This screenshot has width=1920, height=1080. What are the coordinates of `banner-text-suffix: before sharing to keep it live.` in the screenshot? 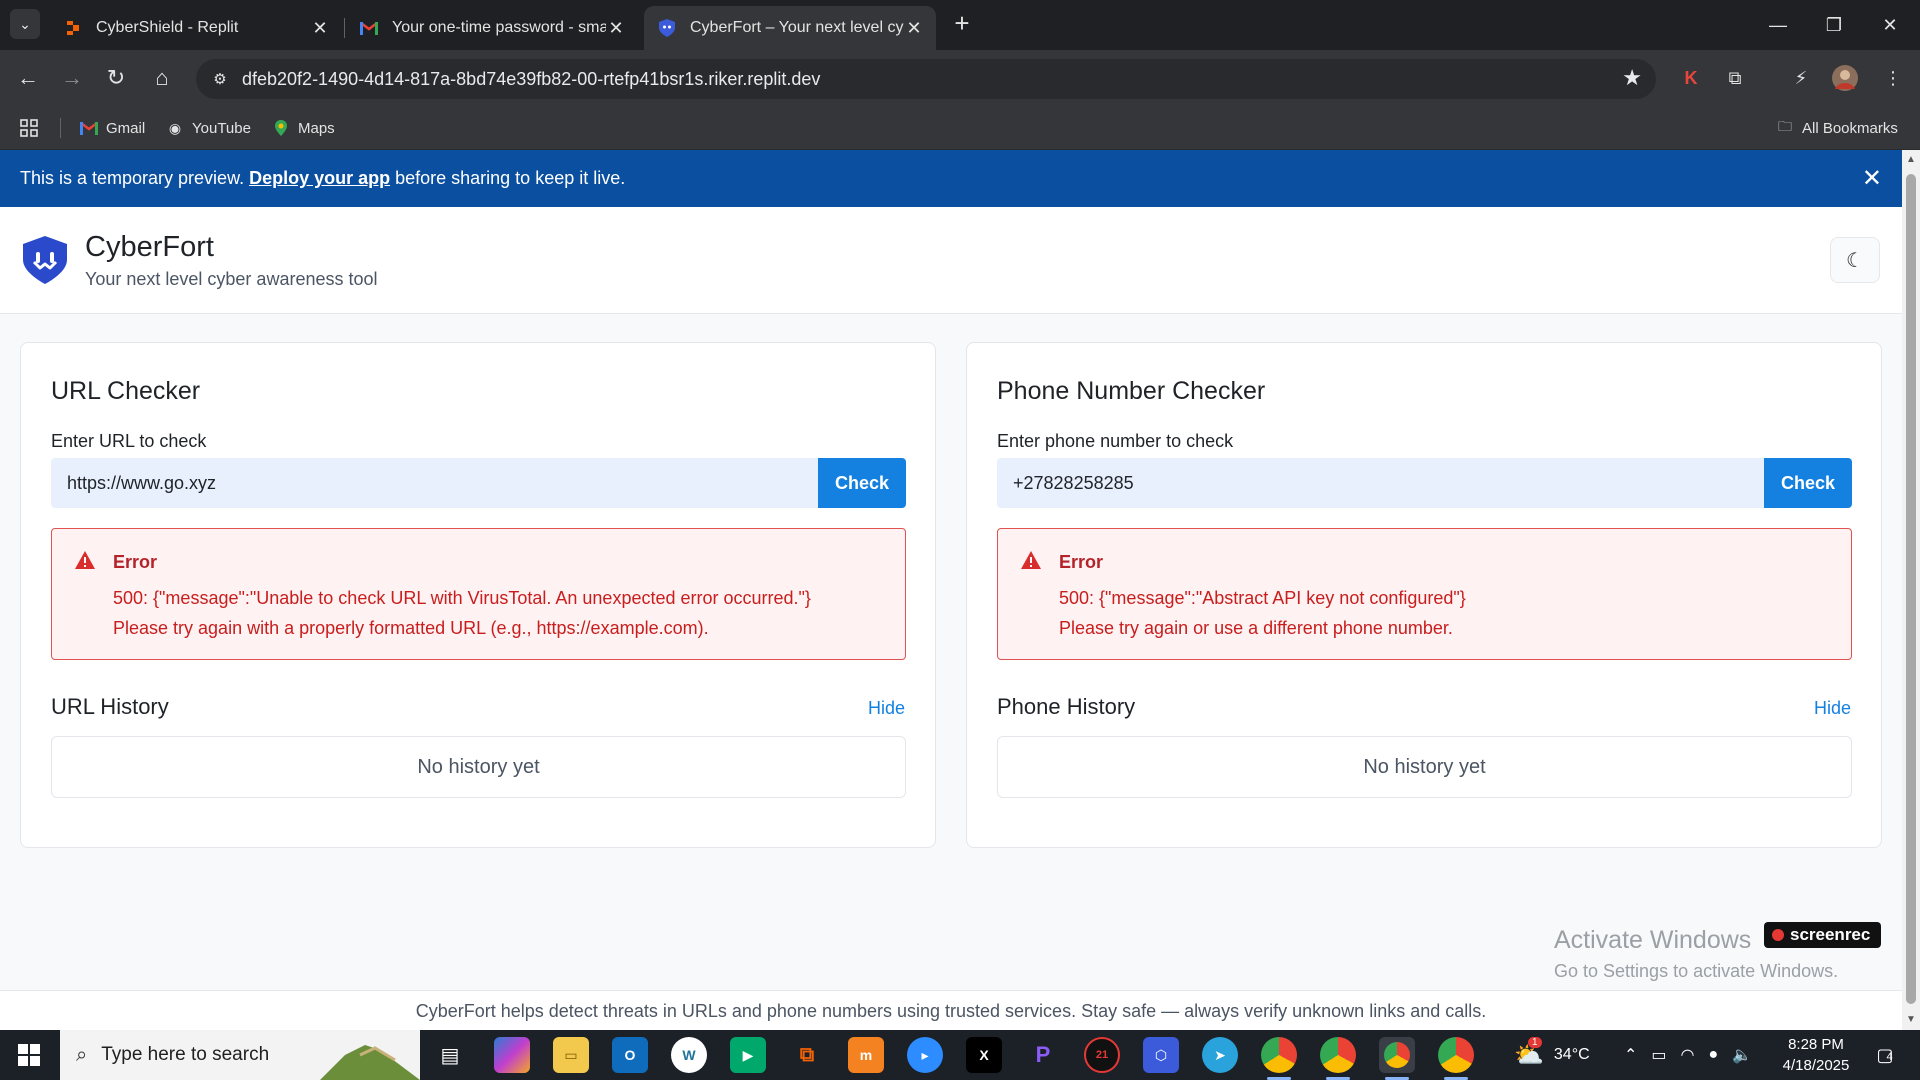 It's located at (510, 178).